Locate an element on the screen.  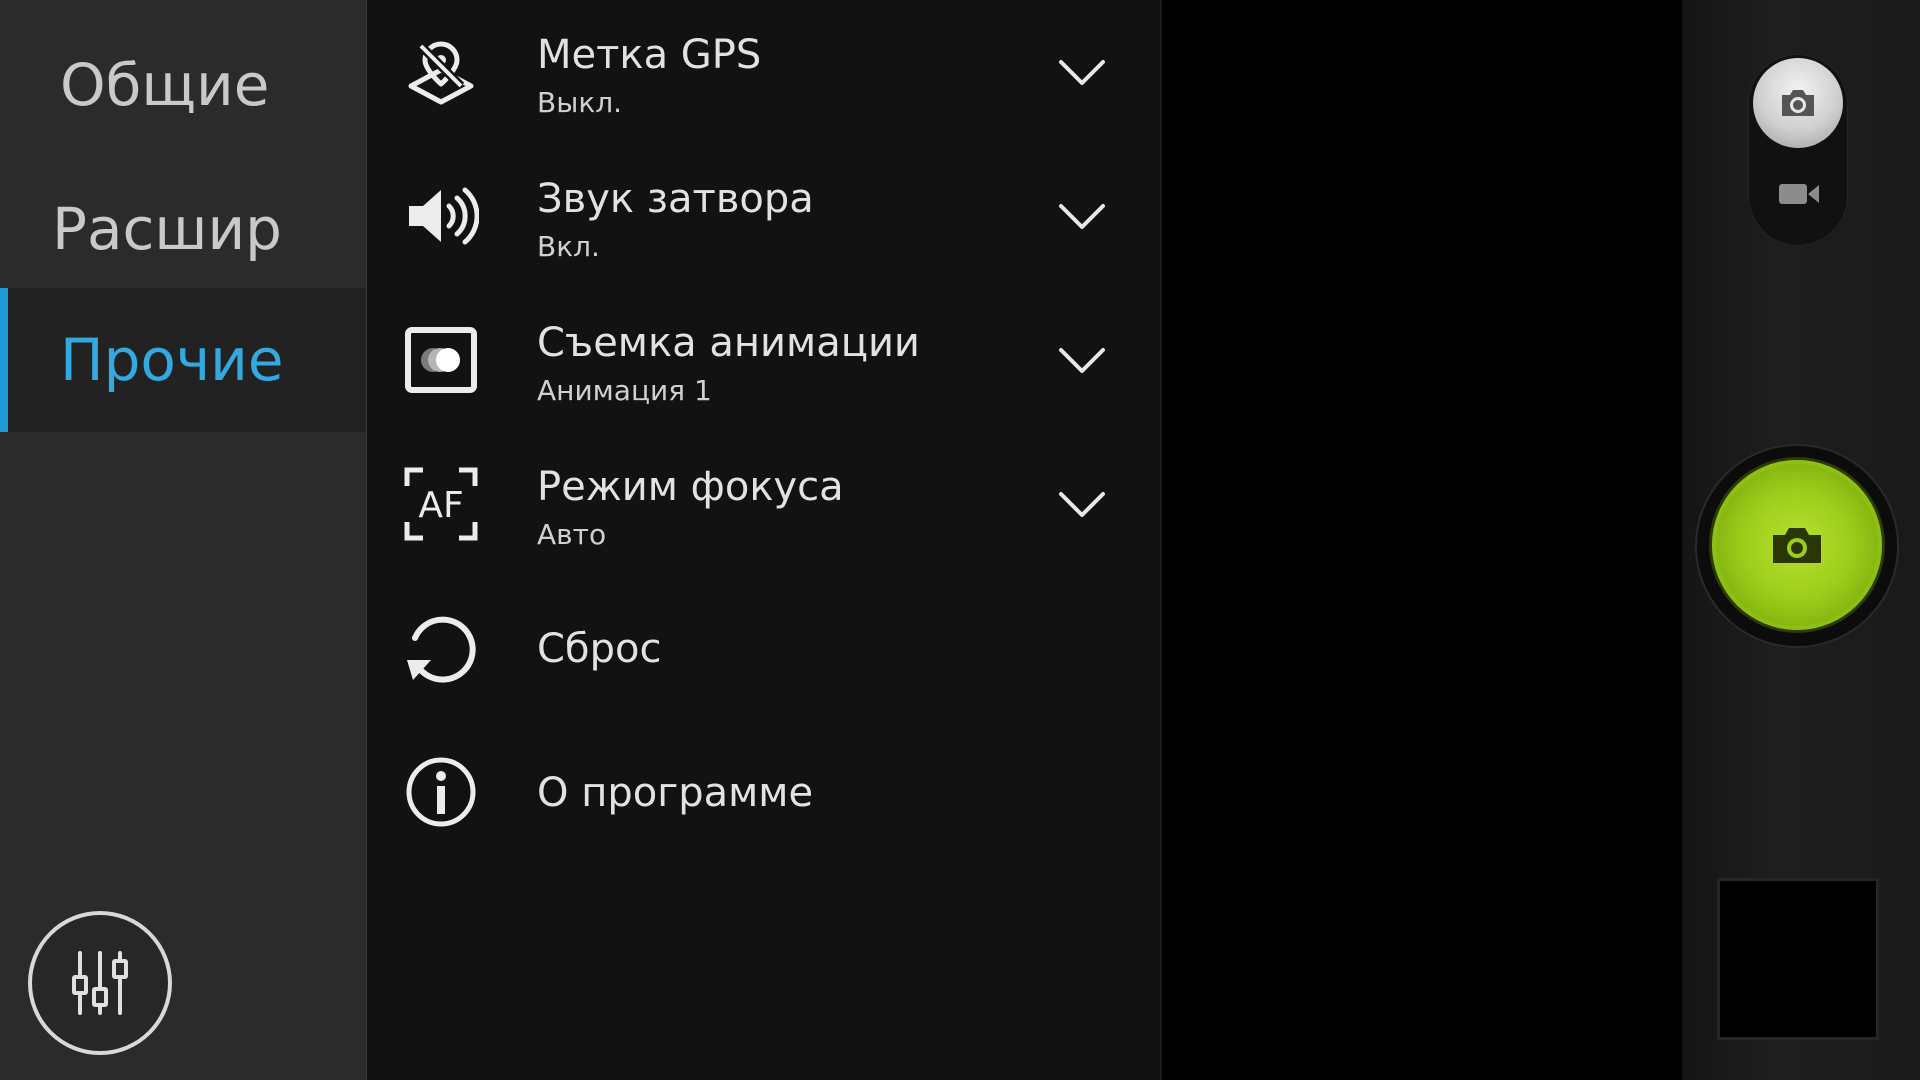
setting-title: Режим фокуса is located at coordinates (690, 487).